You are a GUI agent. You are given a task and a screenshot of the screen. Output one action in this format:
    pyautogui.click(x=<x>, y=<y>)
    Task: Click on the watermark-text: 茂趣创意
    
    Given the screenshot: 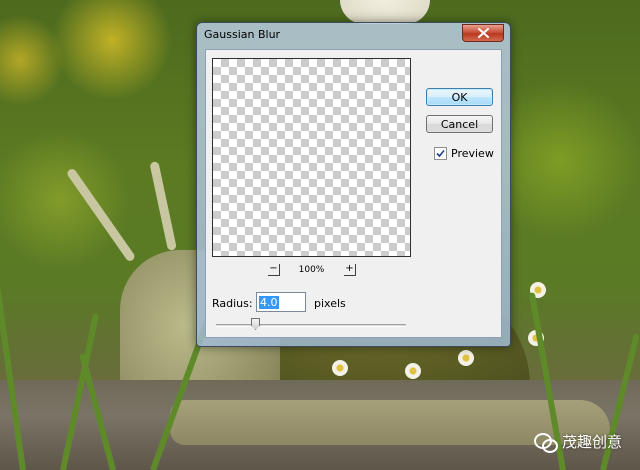 What is the action you would take?
    pyautogui.click(x=591, y=442)
    